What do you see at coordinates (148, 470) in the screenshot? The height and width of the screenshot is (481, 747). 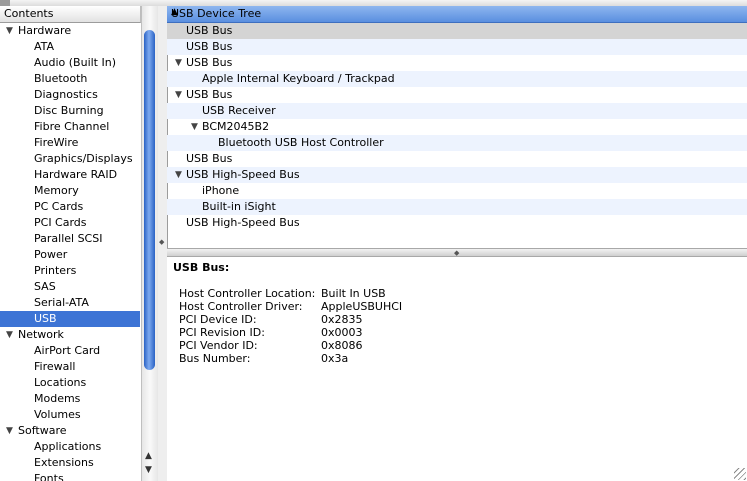 I see `scroll-down-arrow-icon: ▼` at bounding box center [148, 470].